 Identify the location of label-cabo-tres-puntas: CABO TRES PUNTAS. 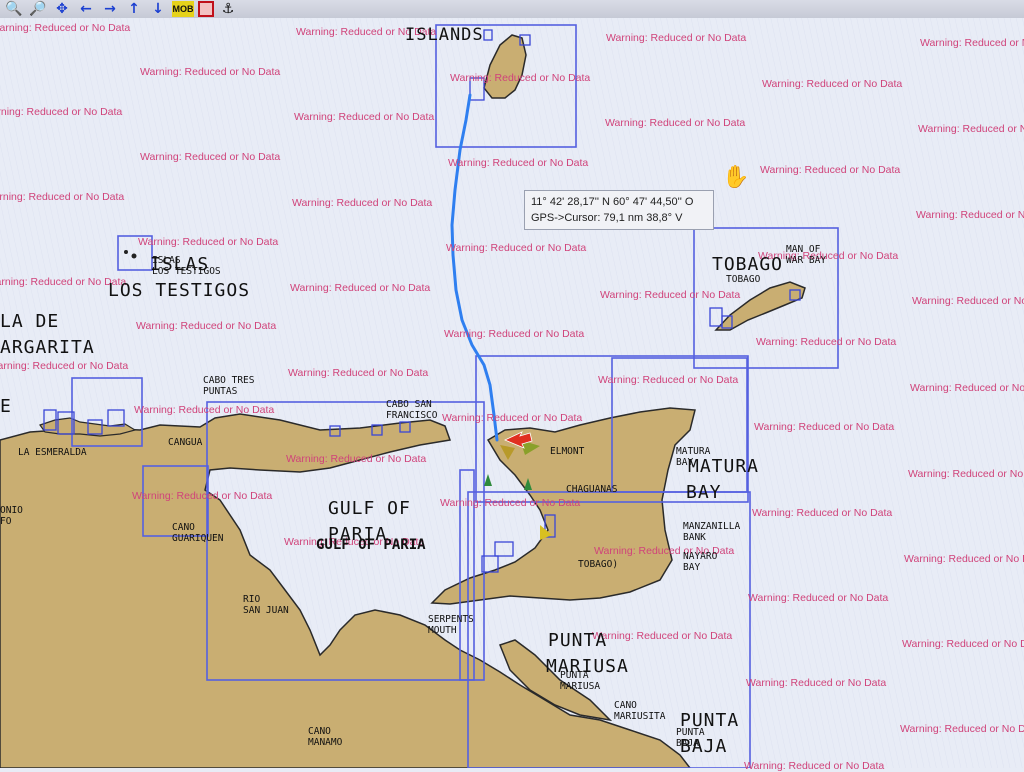
(229, 386).